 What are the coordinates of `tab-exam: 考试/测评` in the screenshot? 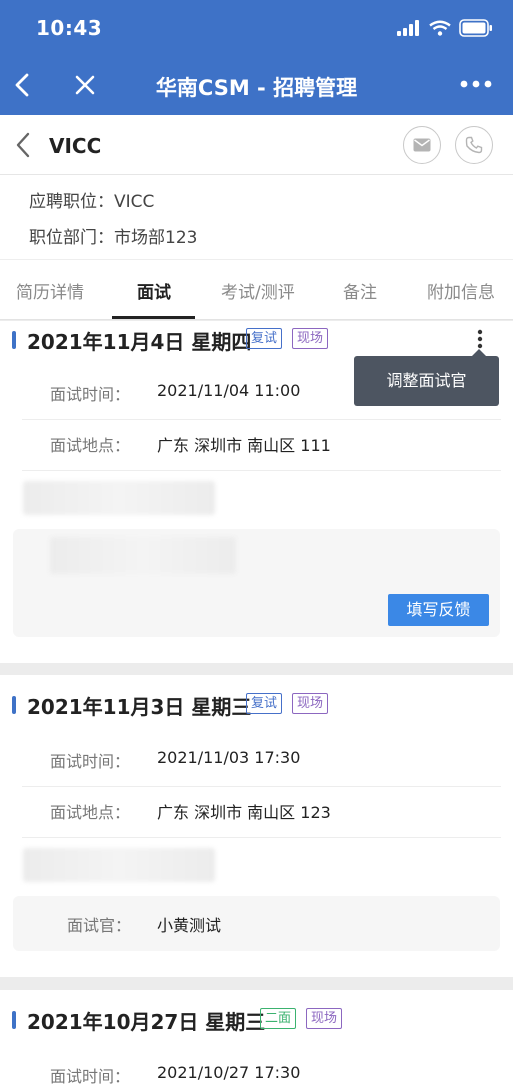 It's located at (258, 290).